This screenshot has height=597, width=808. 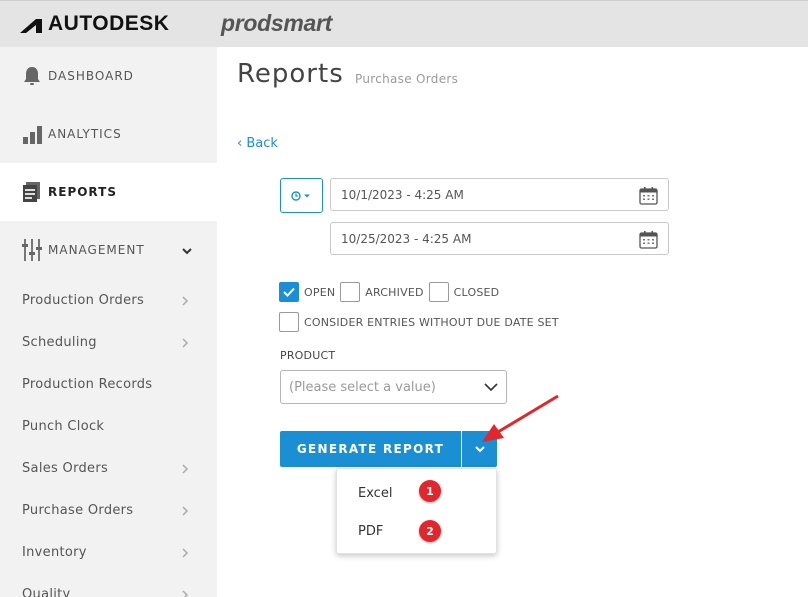 I want to click on sidebar-item-label: ANALYTICS, so click(x=85, y=134).